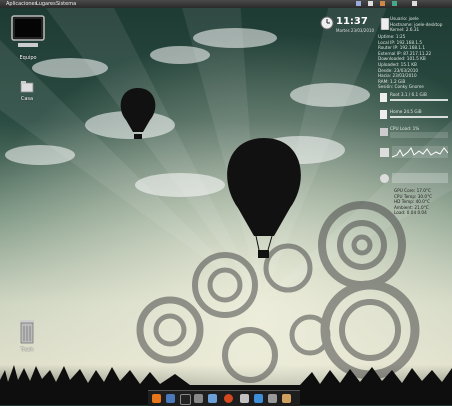  I want to click on desktop-icon-trash: Trash, so click(27, 335).